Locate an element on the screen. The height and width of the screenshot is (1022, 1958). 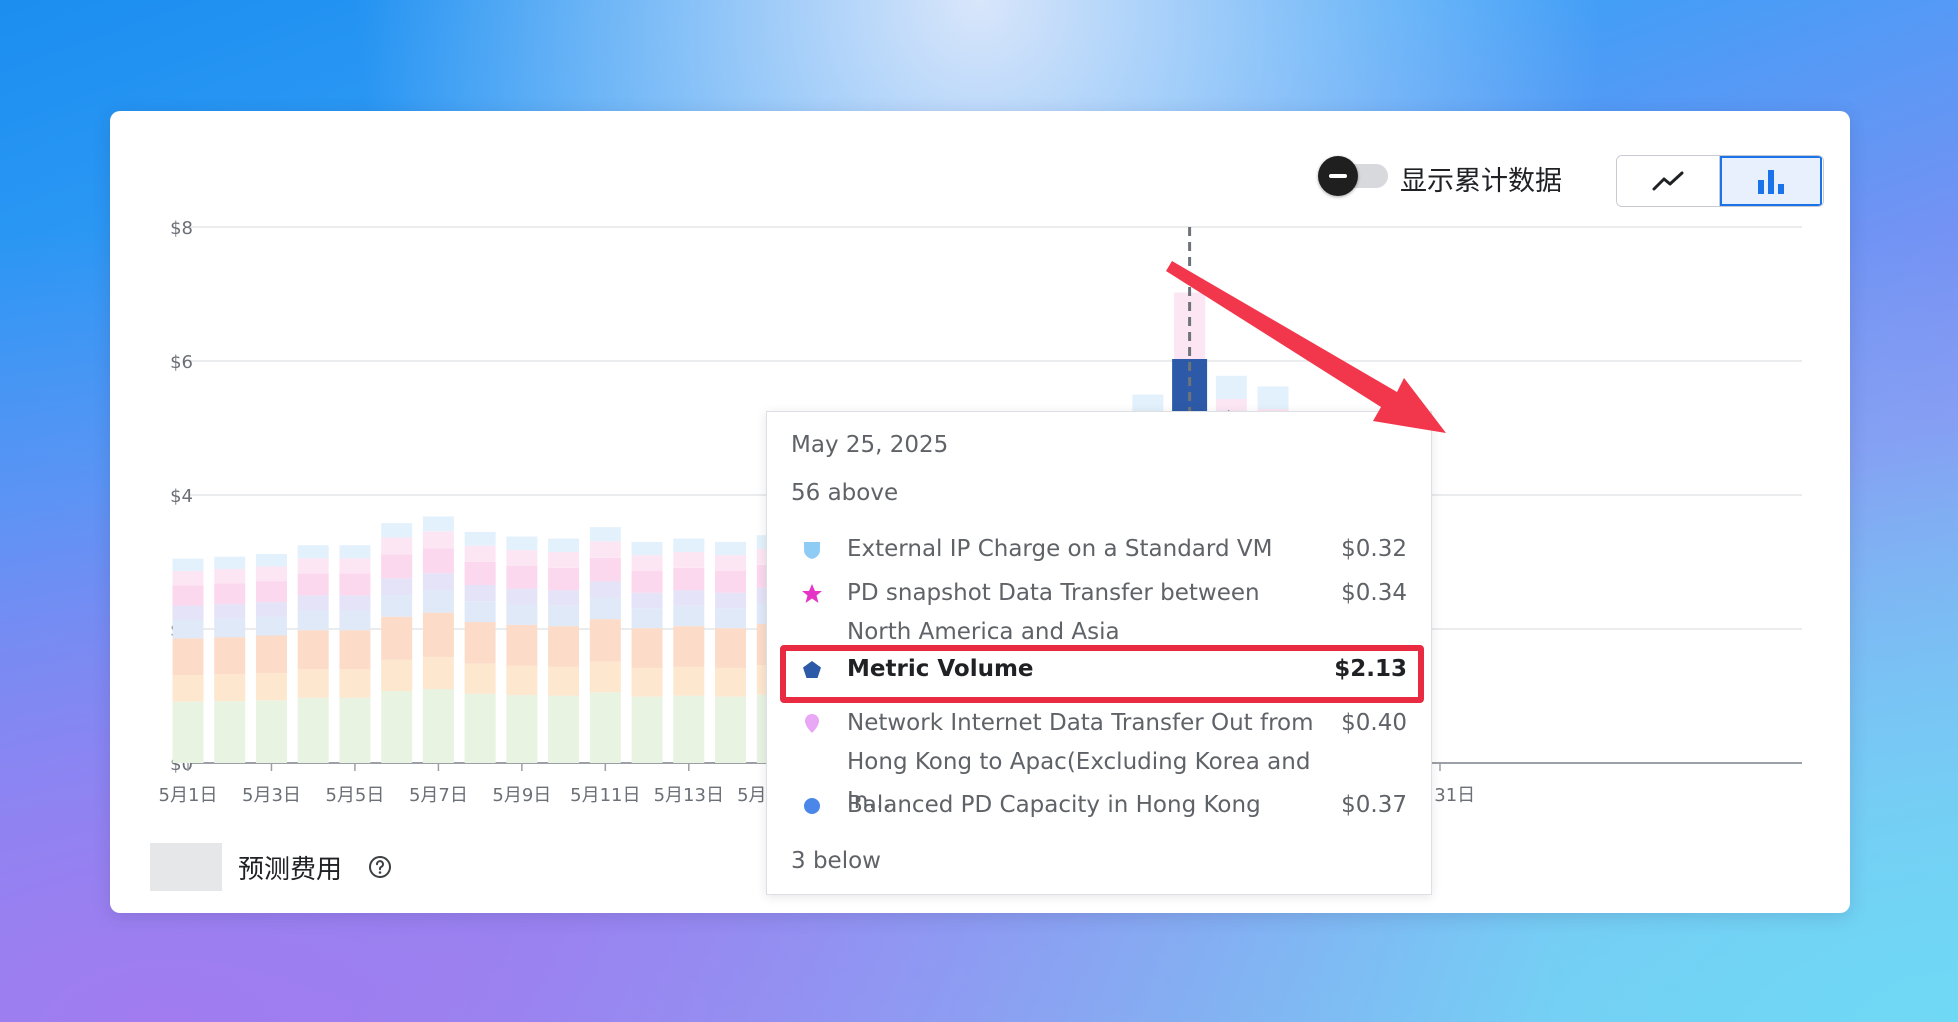
cumulative-label: 显示累计数据 is located at coordinates (1481, 181).